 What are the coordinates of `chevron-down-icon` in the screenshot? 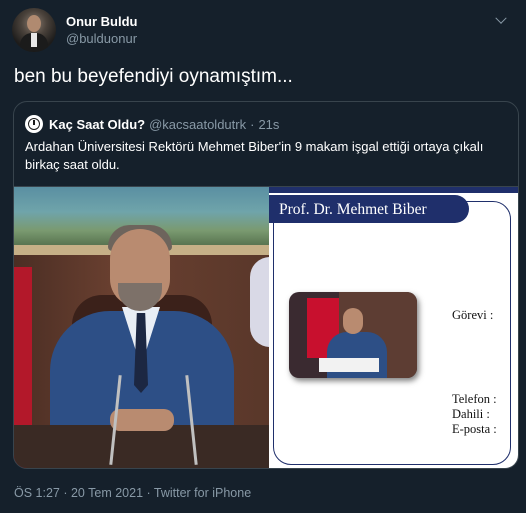 It's located at (501, 18).